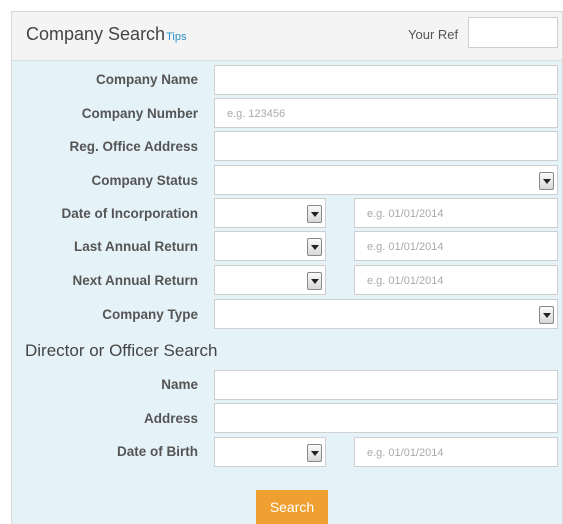 This screenshot has height=524, width=563. Describe the element at coordinates (144, 180) in the screenshot. I see `company-status-label: Company Status` at that location.